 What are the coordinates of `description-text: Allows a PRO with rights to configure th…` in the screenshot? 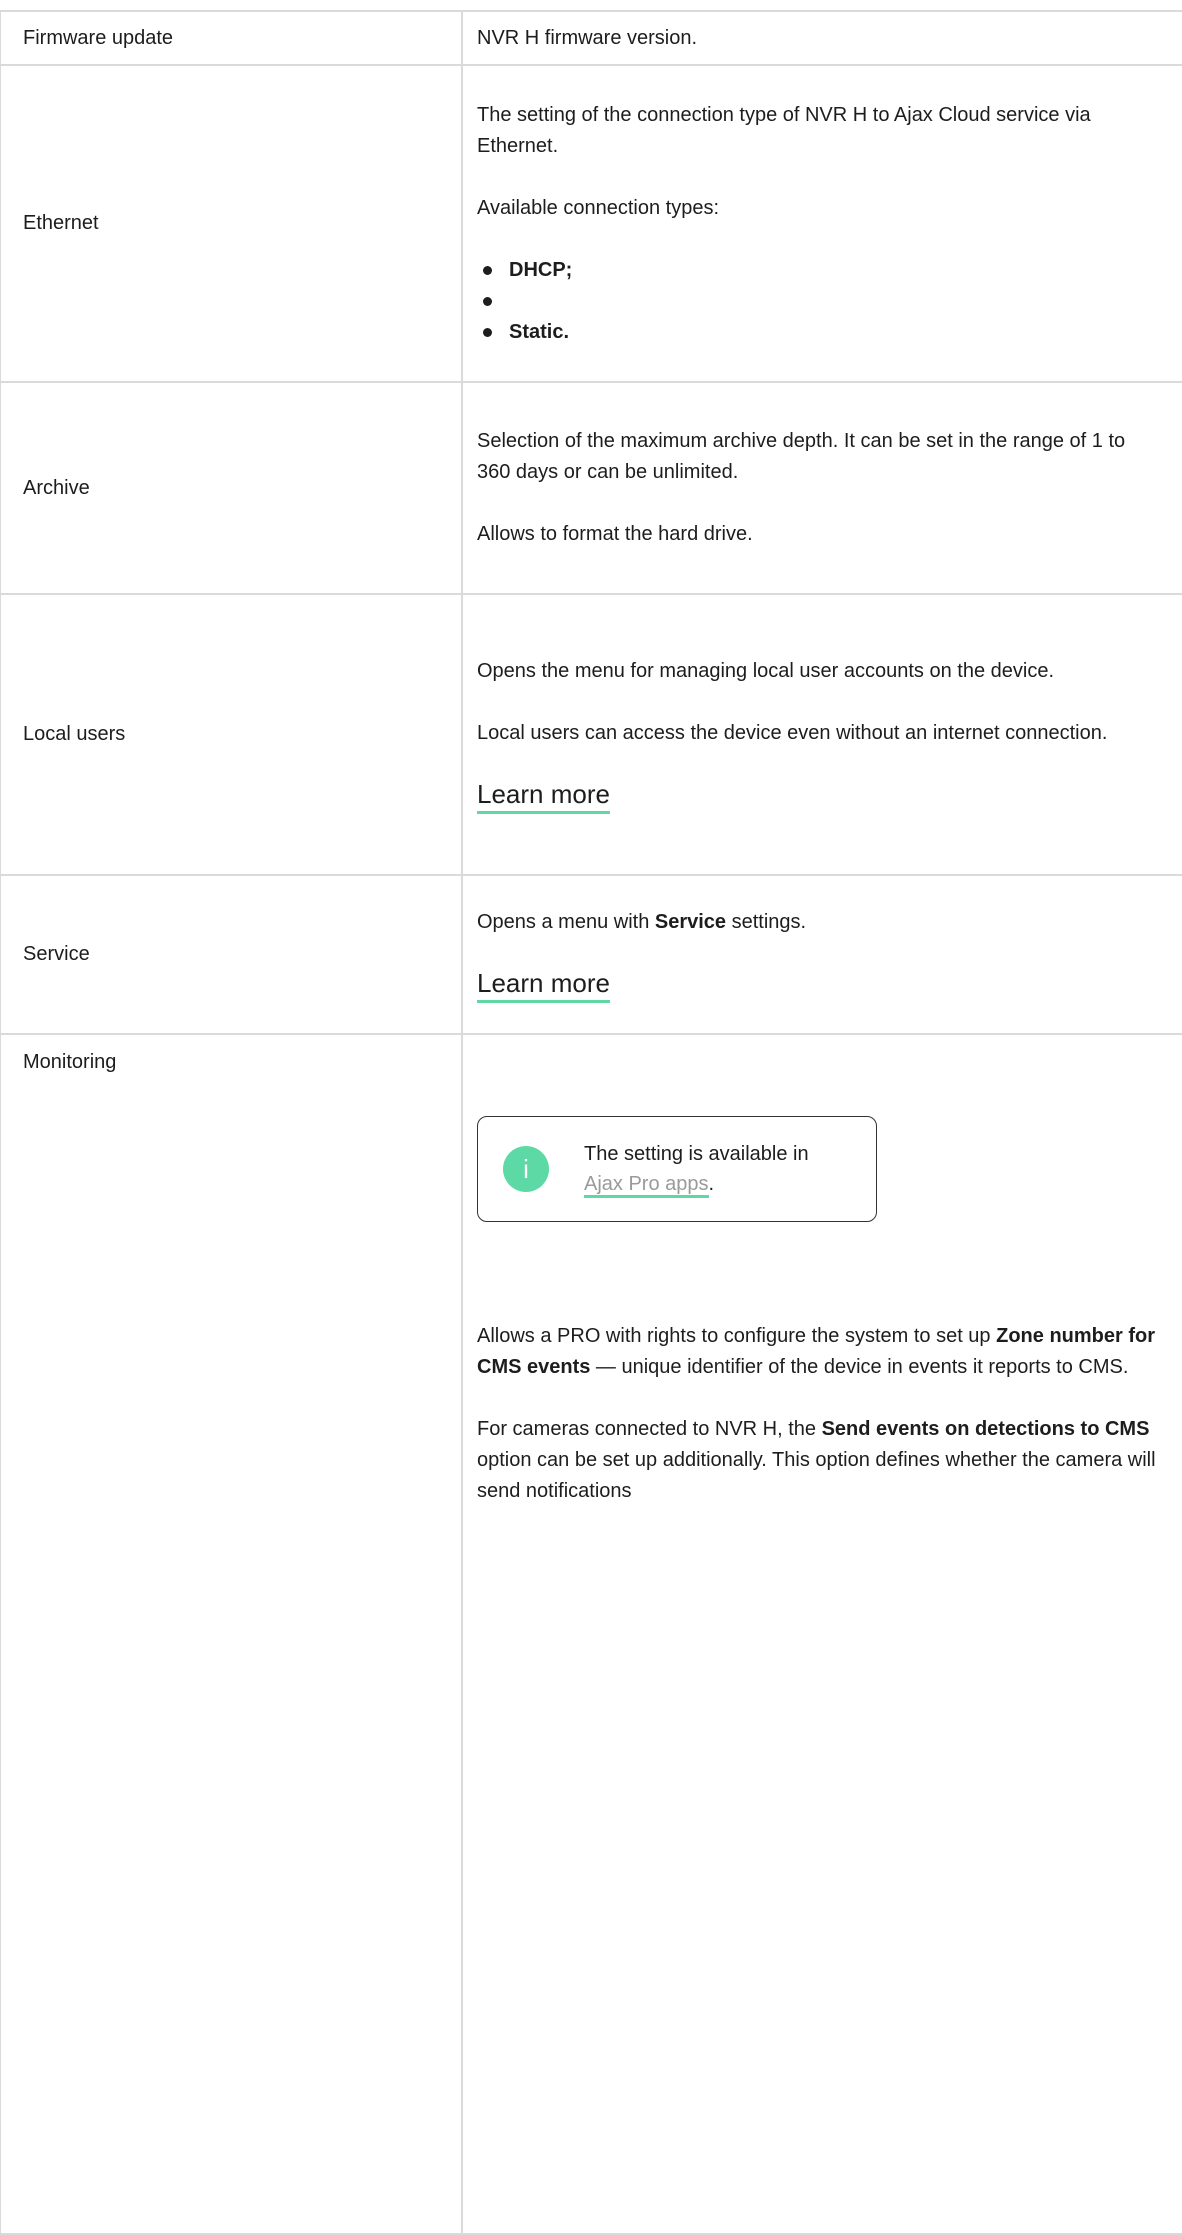 It's located at (822, 1352).